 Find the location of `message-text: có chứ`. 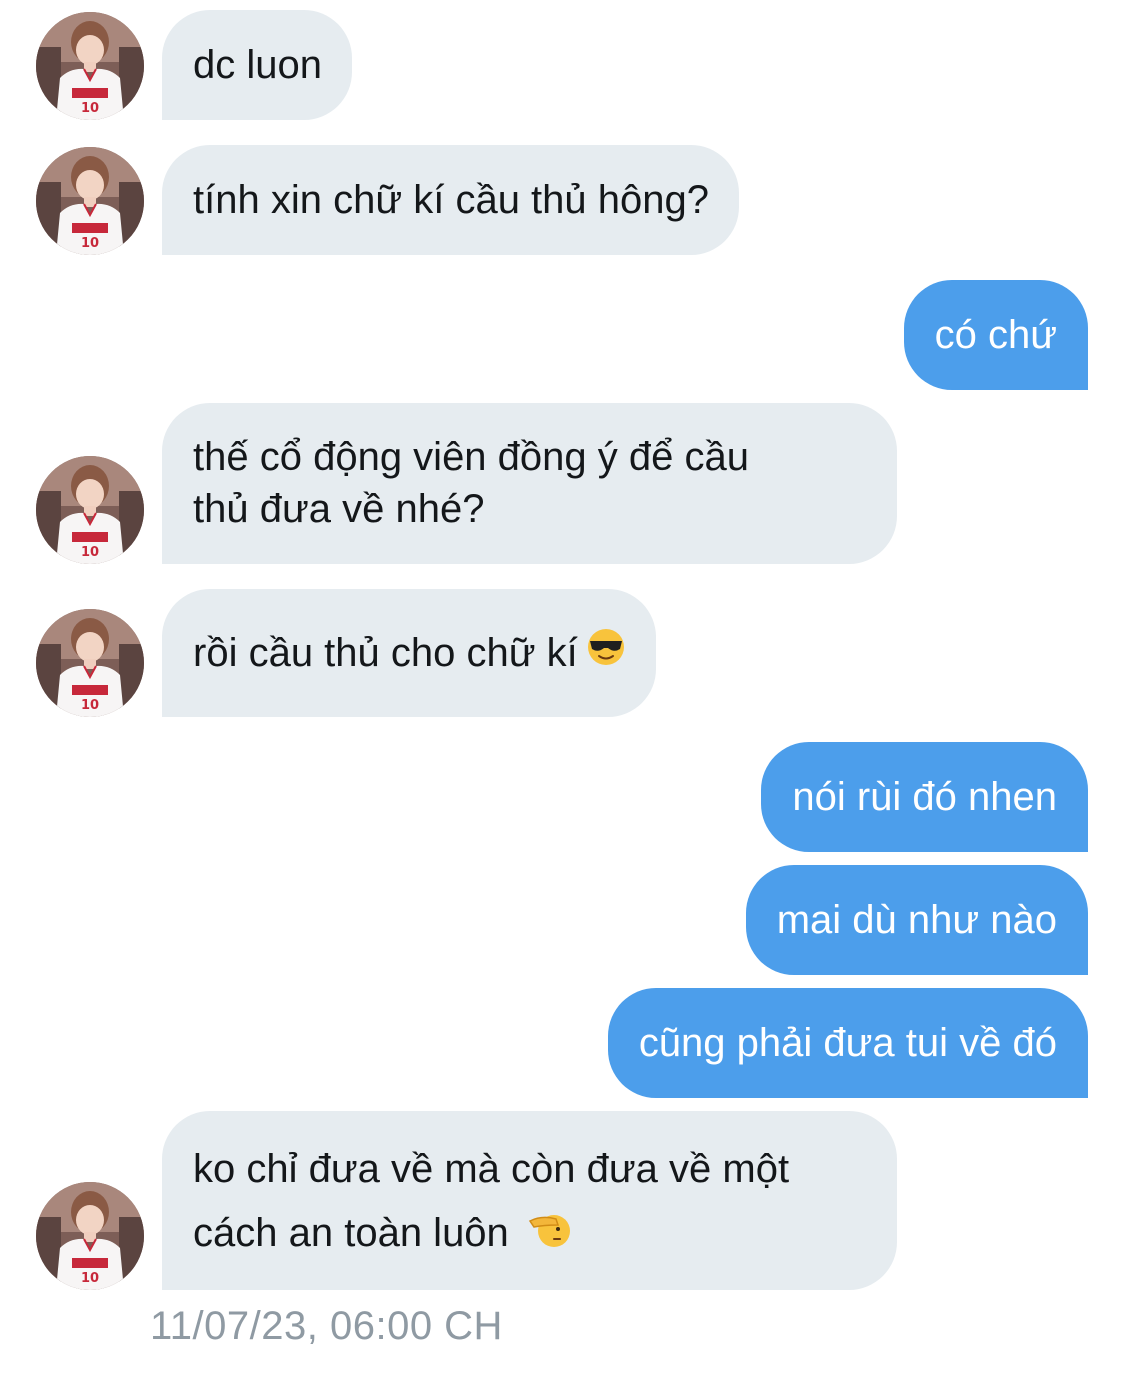

message-text: có chứ is located at coordinates (995, 335).